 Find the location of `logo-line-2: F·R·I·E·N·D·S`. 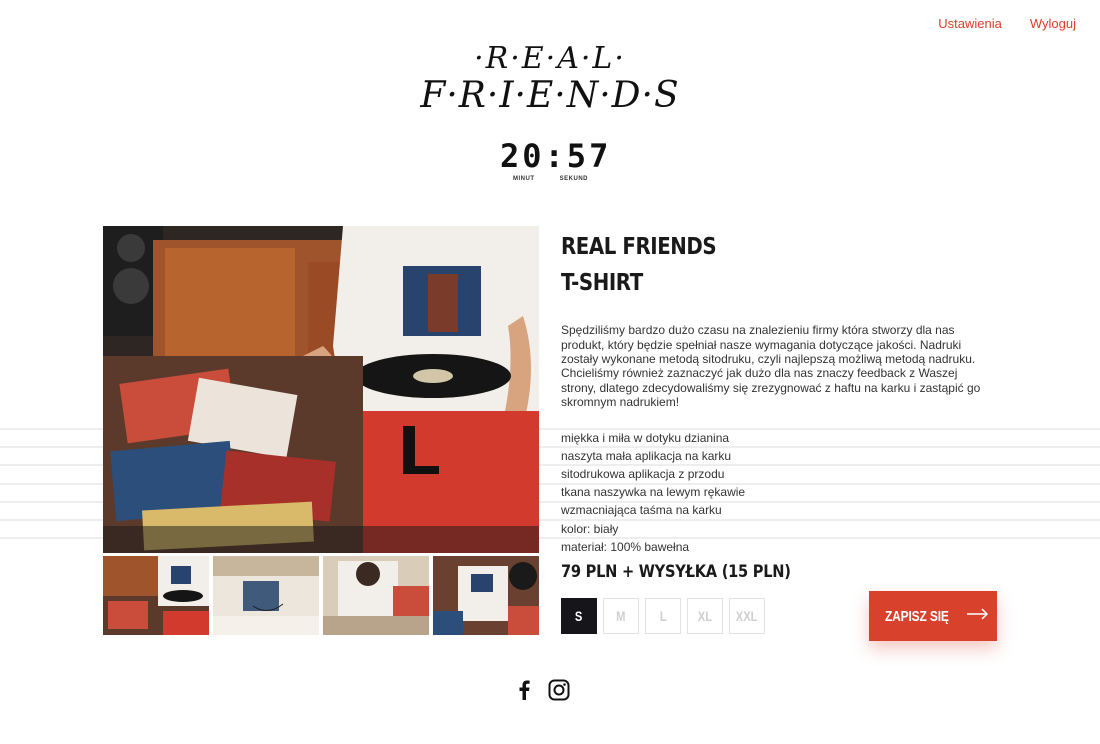

logo-line-2: F·R·I·E·N·D·S is located at coordinates (550, 95).